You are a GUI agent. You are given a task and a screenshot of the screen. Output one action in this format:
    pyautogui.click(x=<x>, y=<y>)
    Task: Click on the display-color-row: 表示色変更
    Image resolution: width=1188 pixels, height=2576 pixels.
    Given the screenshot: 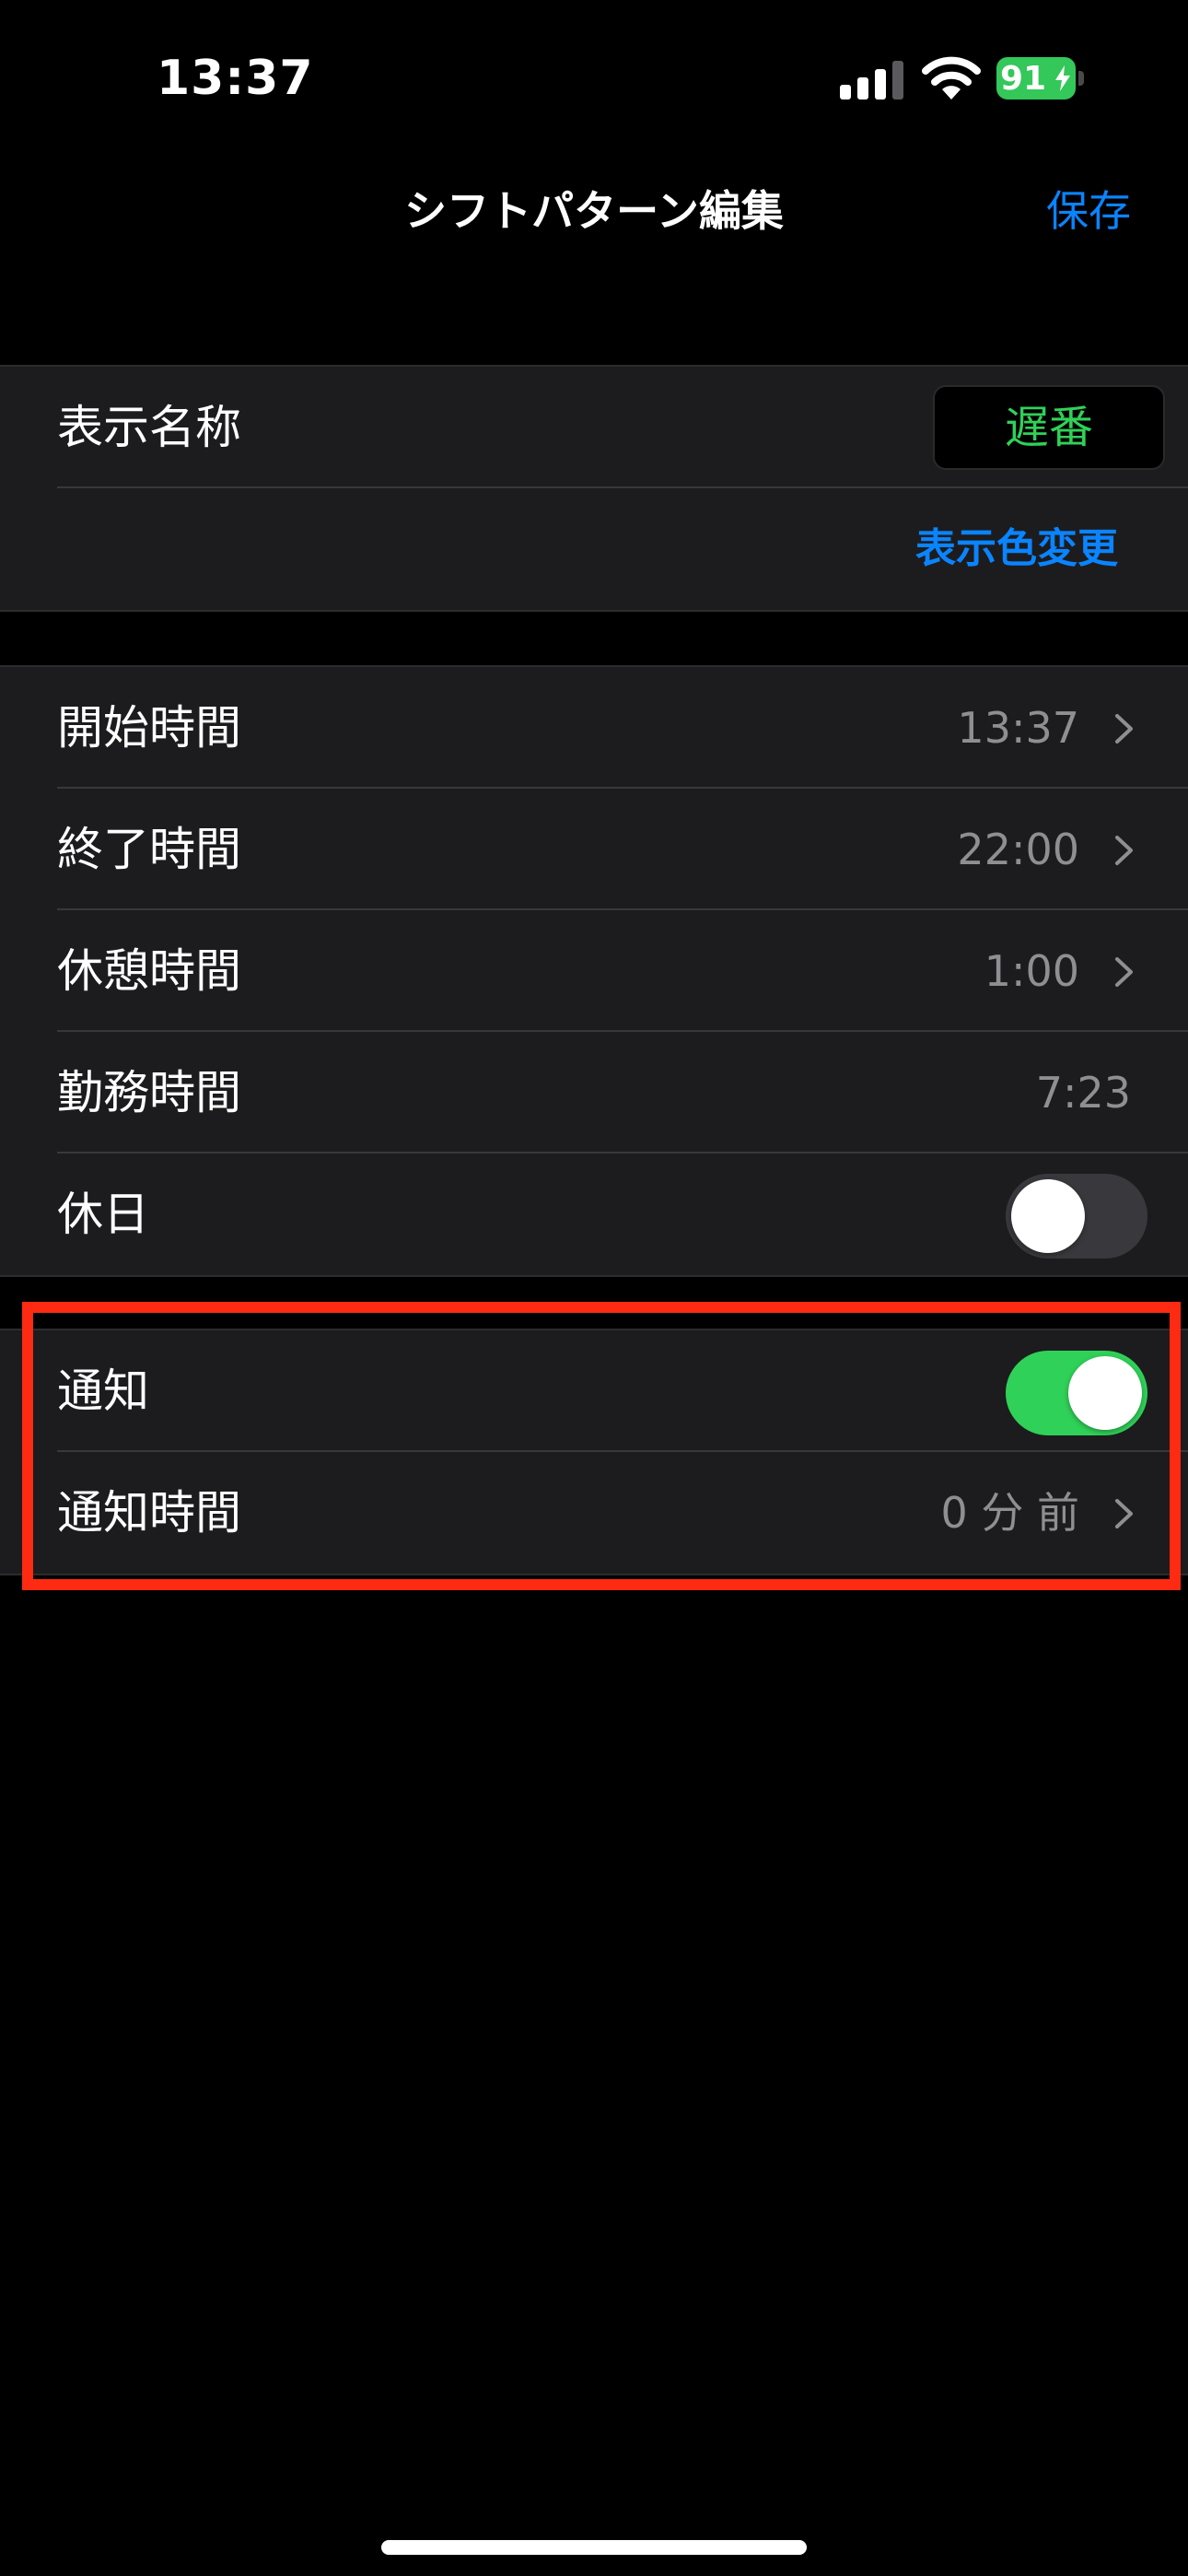 What is the action you would take?
    pyautogui.click(x=594, y=549)
    